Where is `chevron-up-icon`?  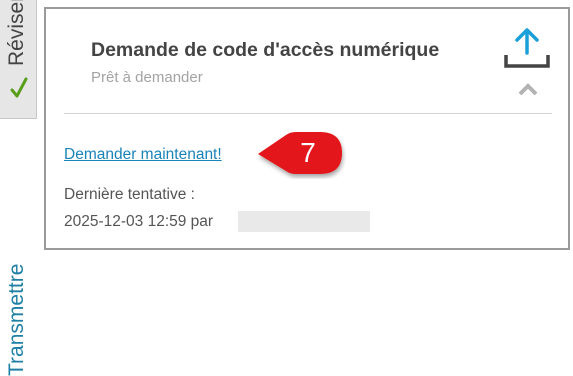
chevron-up-icon is located at coordinates (528, 89).